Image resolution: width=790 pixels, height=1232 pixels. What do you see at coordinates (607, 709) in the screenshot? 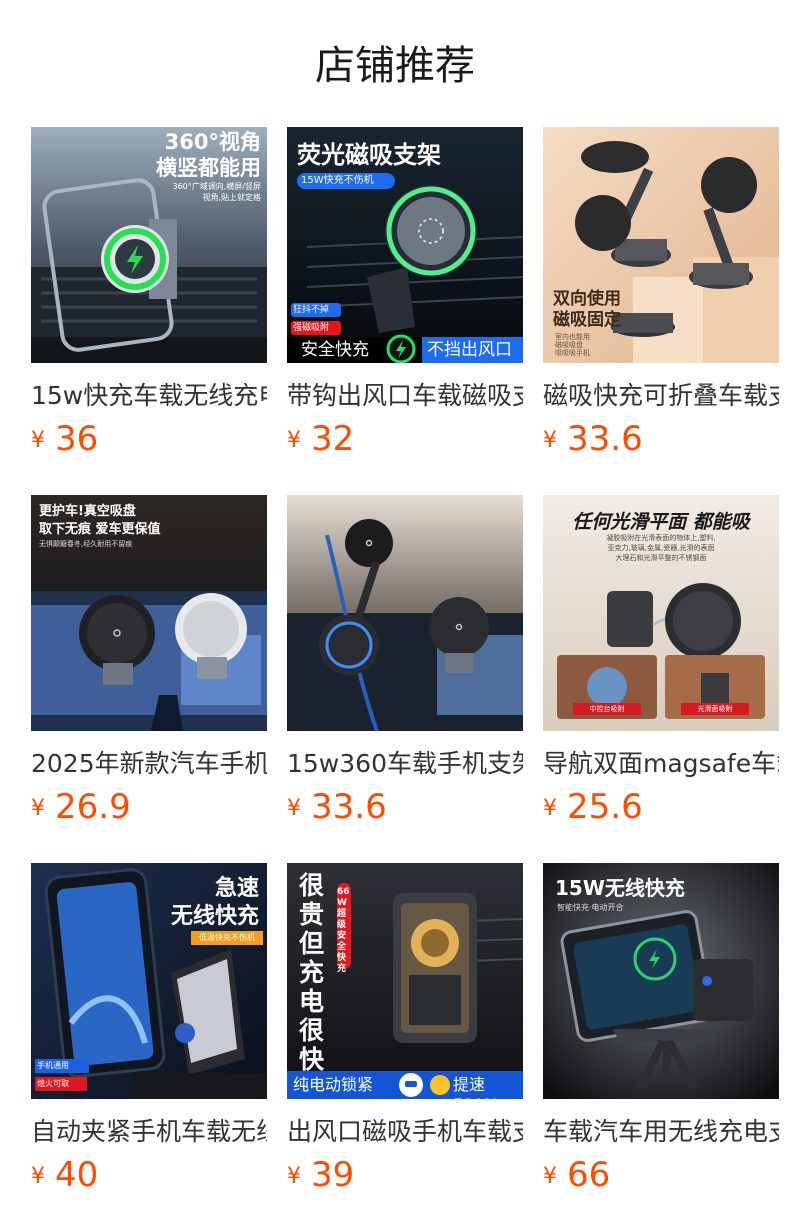
I see `image-text: 中控台吸附` at bounding box center [607, 709].